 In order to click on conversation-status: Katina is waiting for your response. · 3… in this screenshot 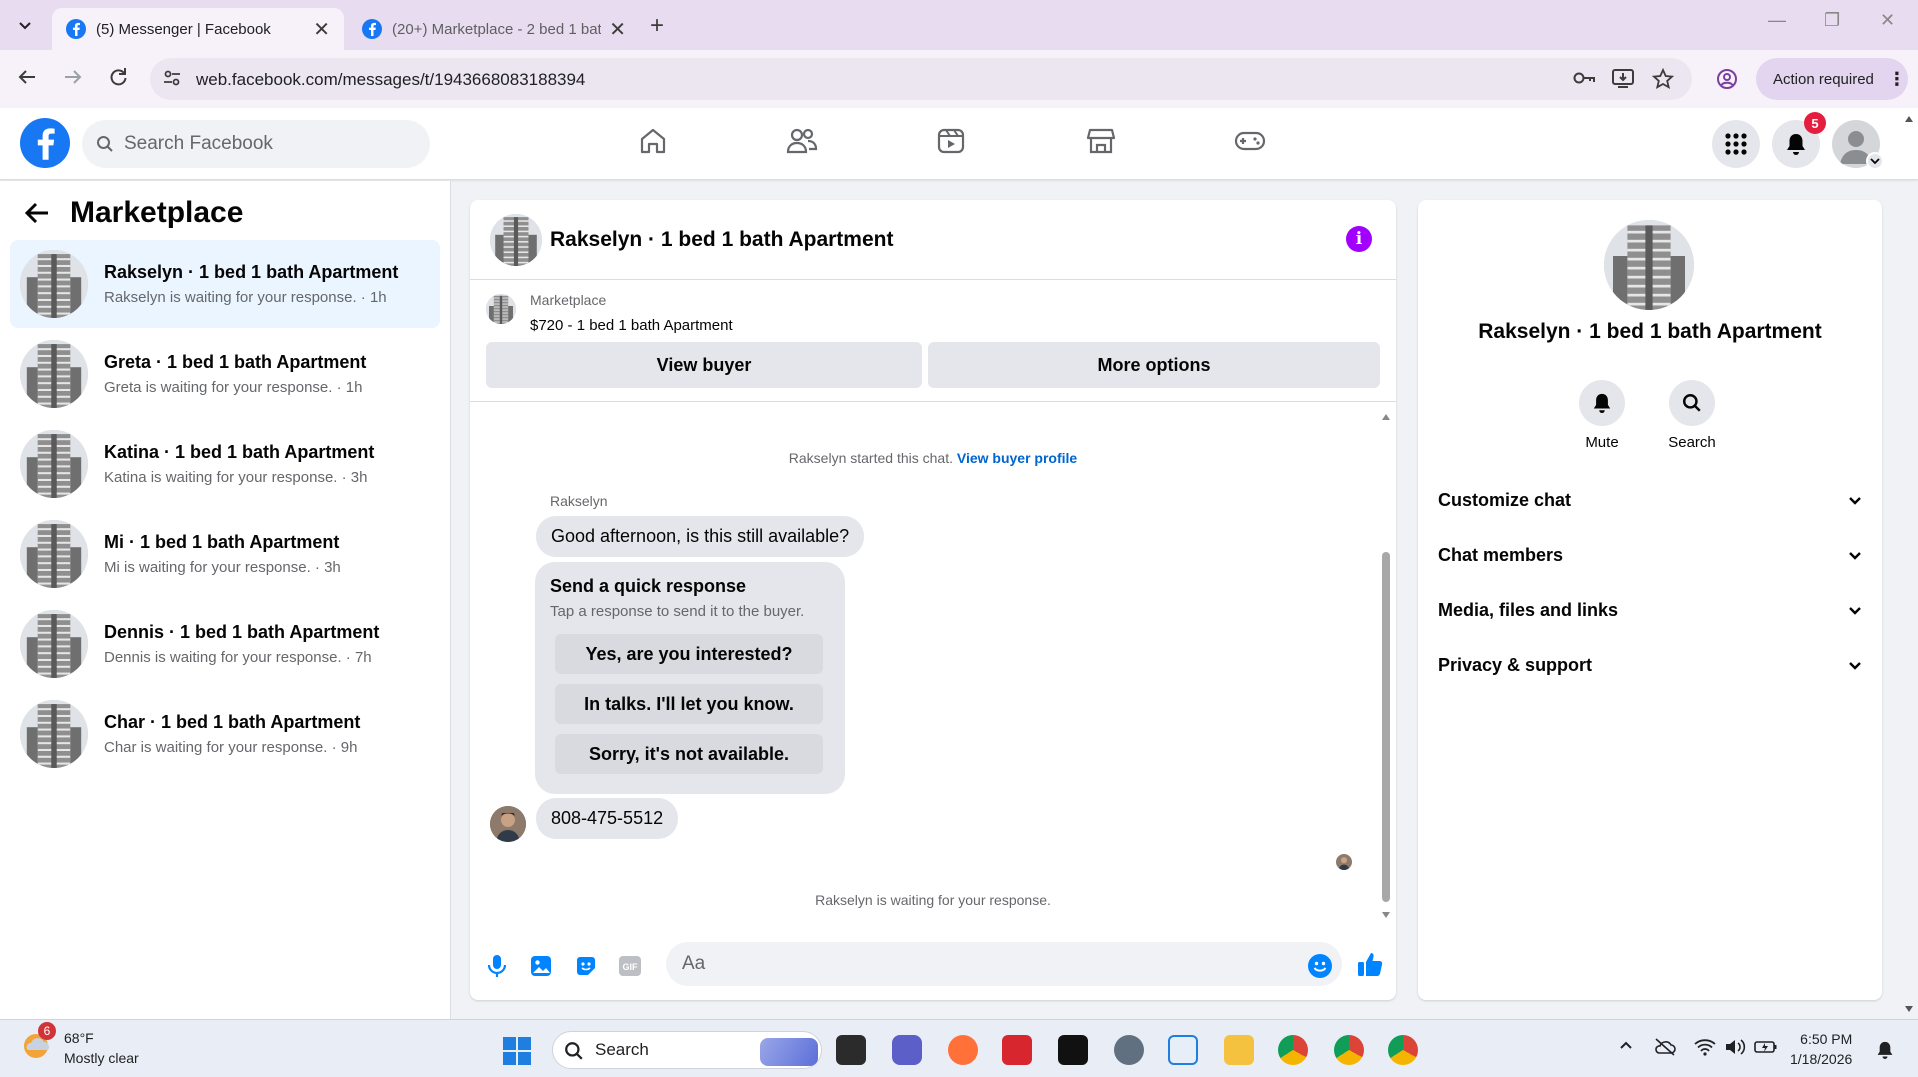, I will do `click(236, 477)`.